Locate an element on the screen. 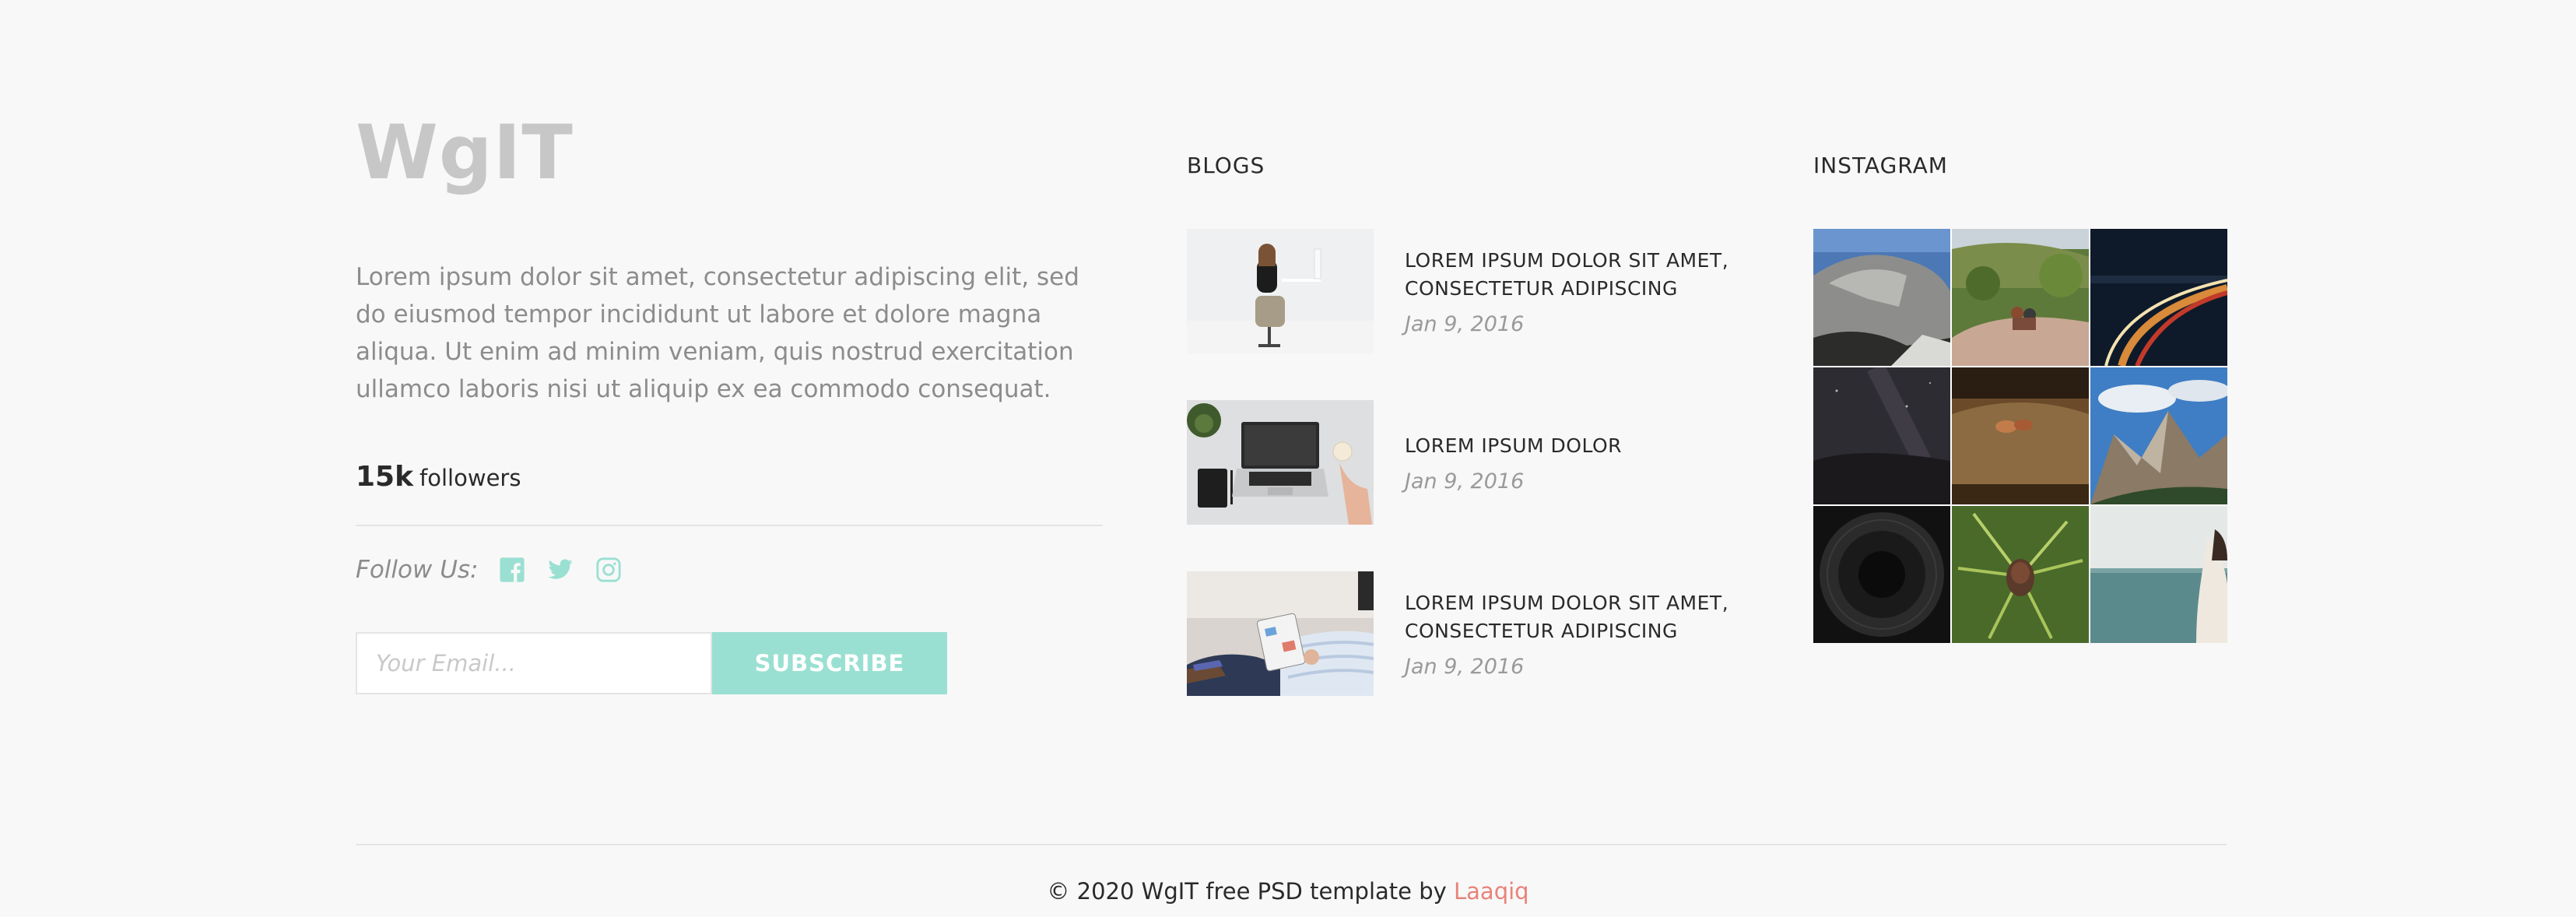  subscribe-form: SUBSCRIBE is located at coordinates (652, 663).